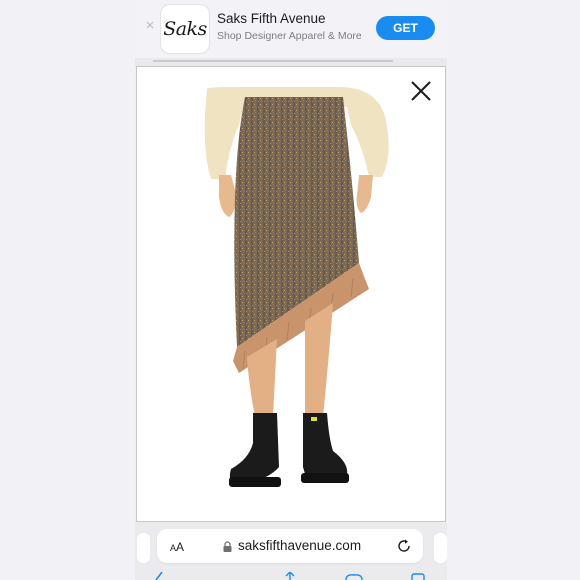  Describe the element at coordinates (143, 548) in the screenshot. I see `previous-tab-edge` at that location.